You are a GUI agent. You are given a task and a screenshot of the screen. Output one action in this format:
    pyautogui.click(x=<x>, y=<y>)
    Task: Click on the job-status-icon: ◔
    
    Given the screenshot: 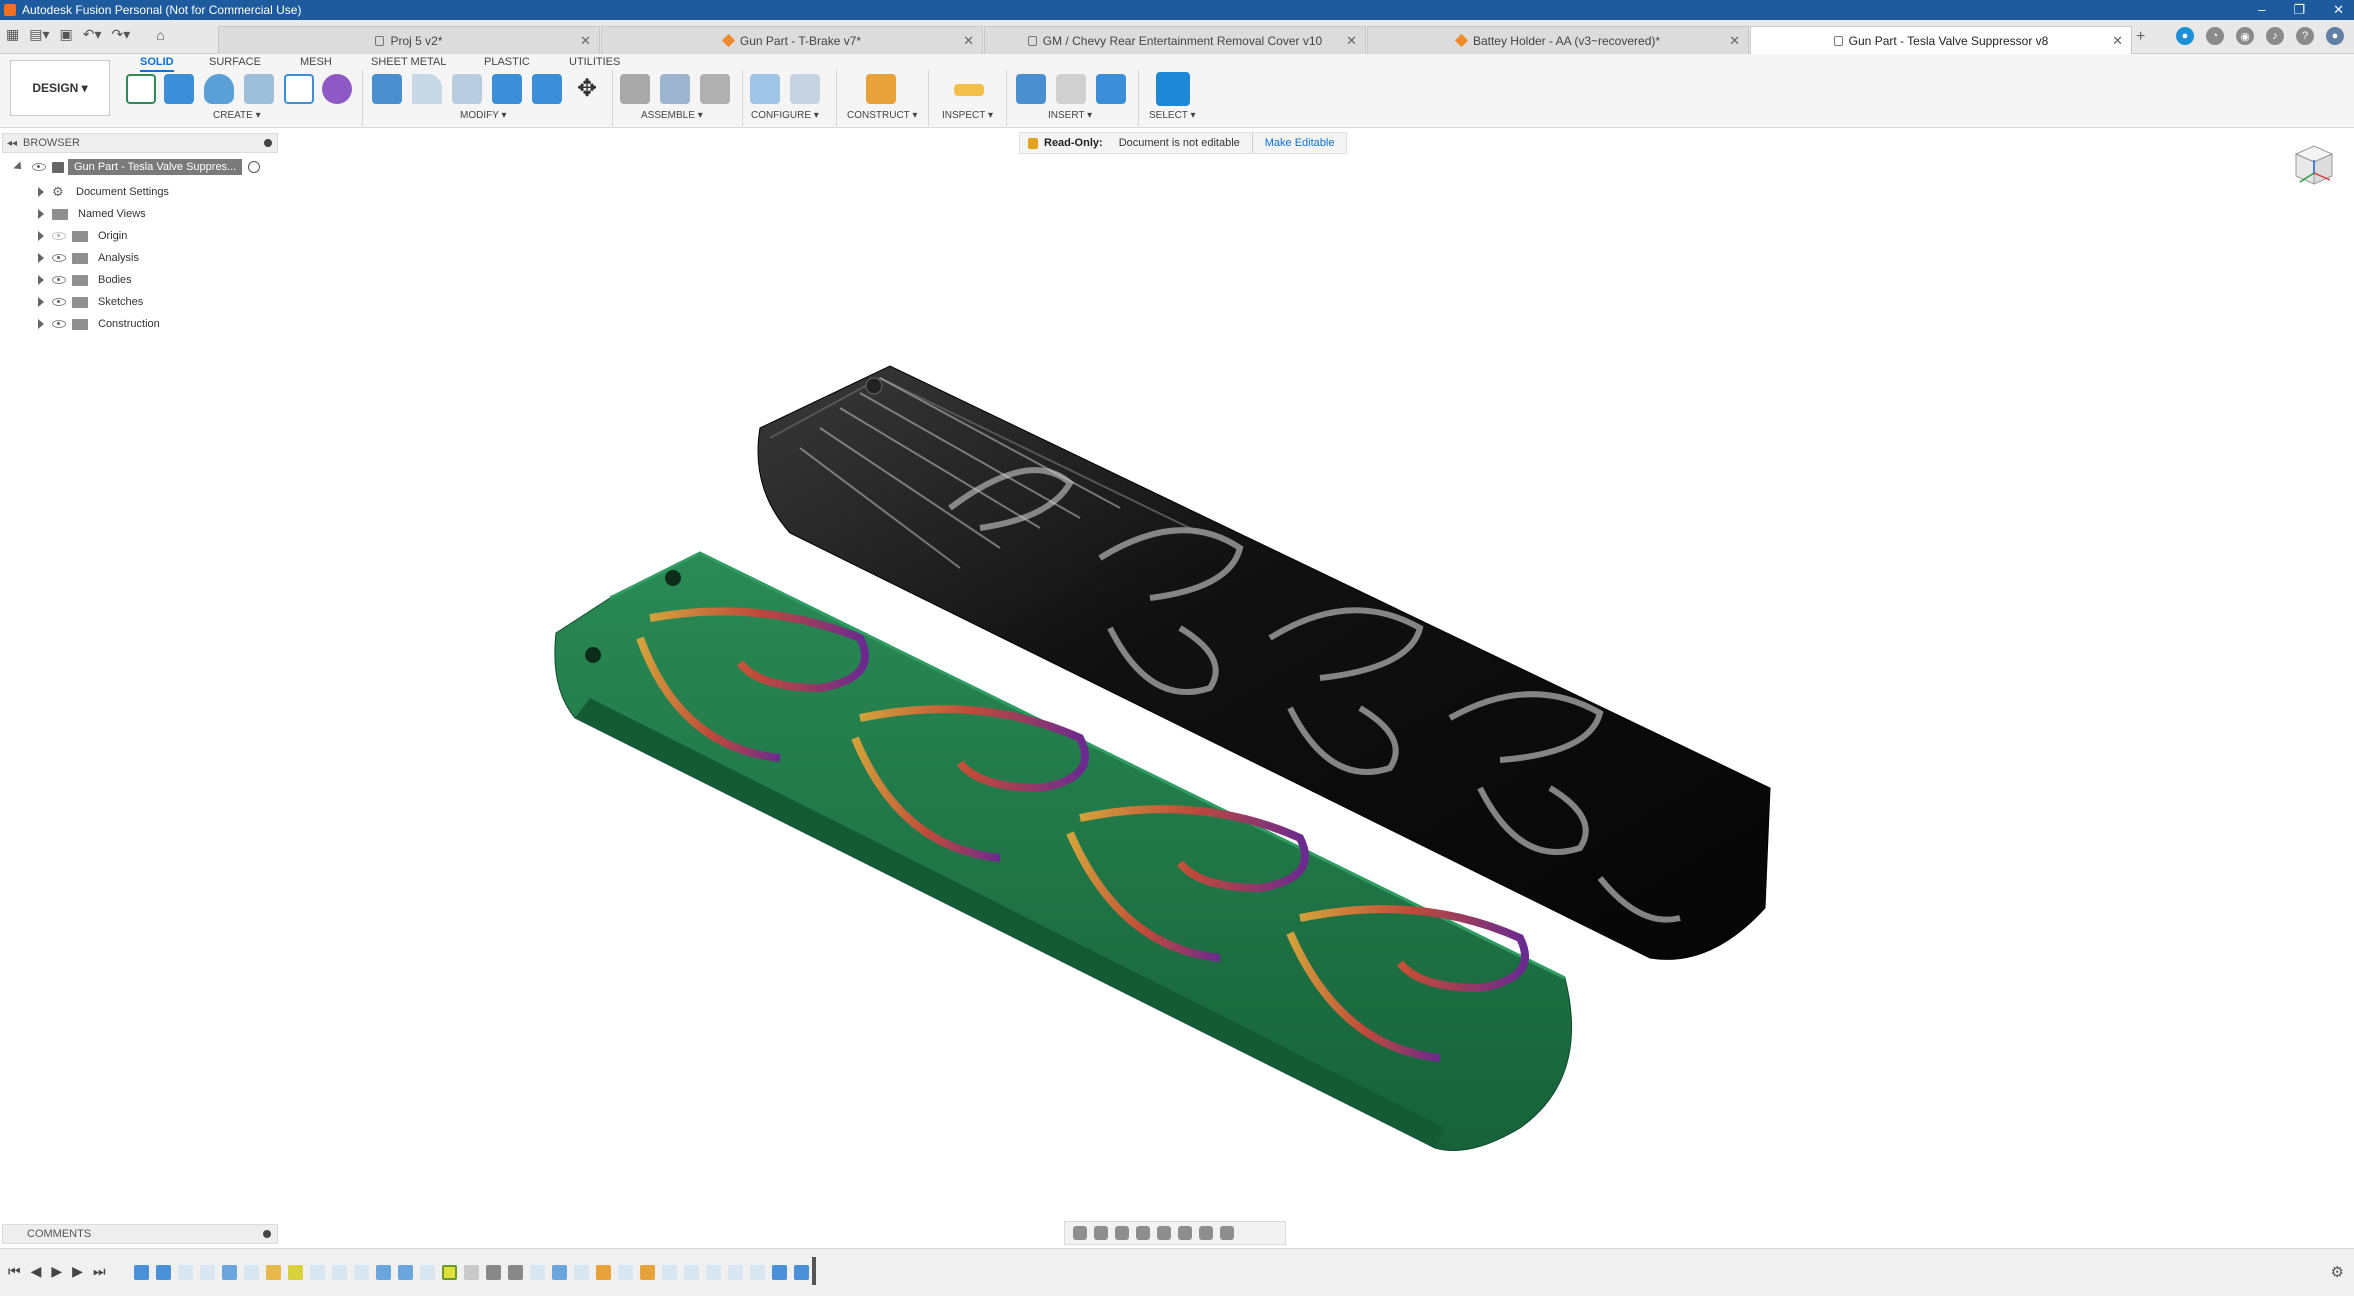 What is the action you would take?
    pyautogui.click(x=2215, y=36)
    